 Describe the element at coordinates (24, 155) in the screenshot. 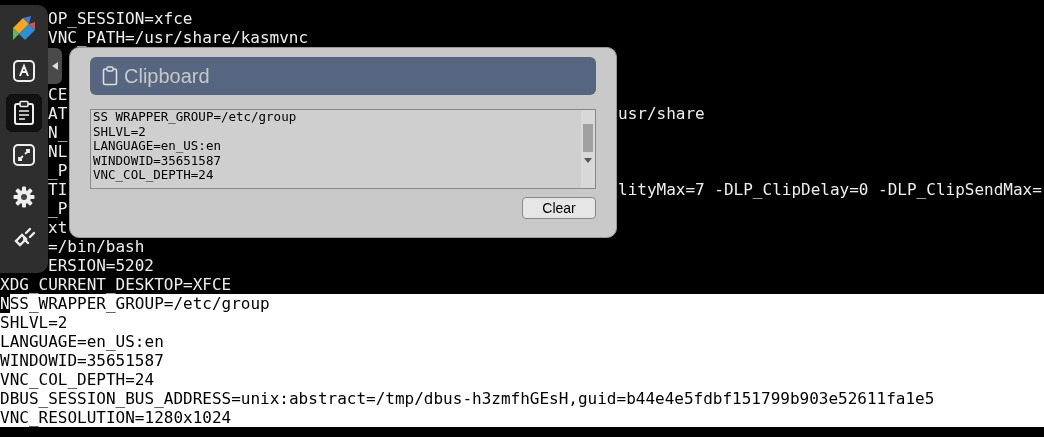

I see `fullscreen-icon` at that location.